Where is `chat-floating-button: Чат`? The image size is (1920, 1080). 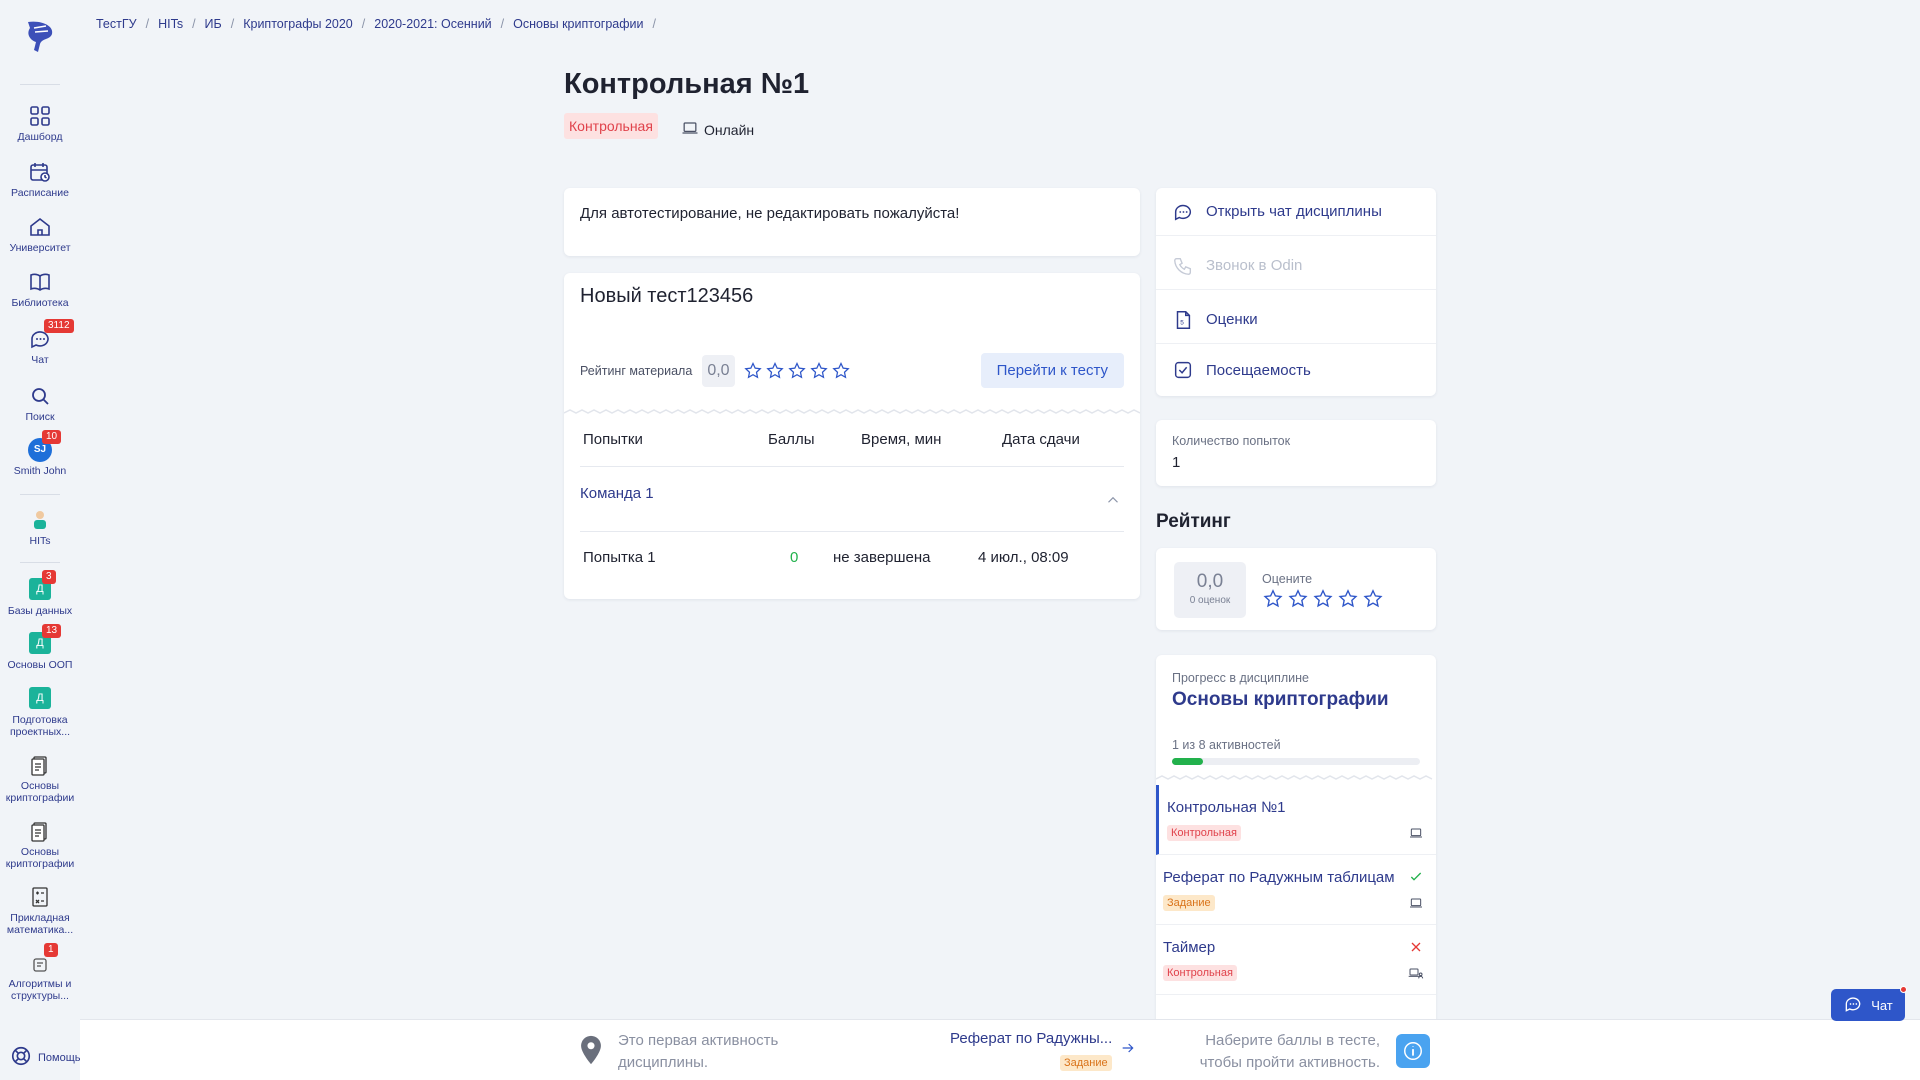 chat-floating-button: Чат is located at coordinates (1869, 1003).